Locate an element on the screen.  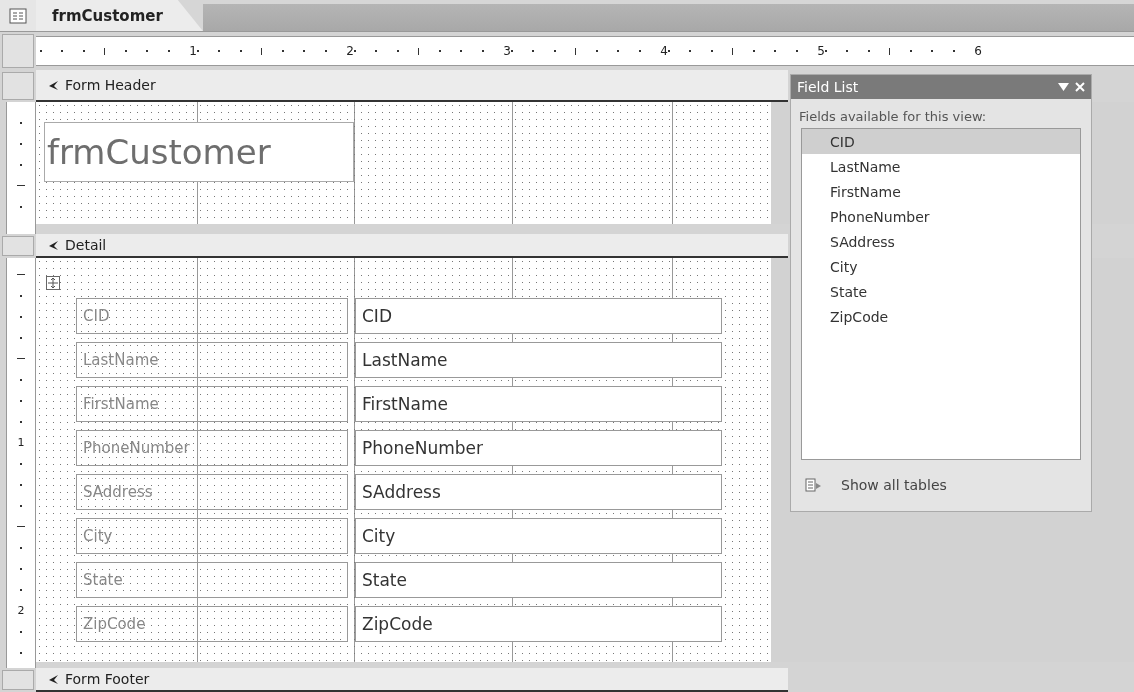
field-label: State is located at coordinates (212, 580).